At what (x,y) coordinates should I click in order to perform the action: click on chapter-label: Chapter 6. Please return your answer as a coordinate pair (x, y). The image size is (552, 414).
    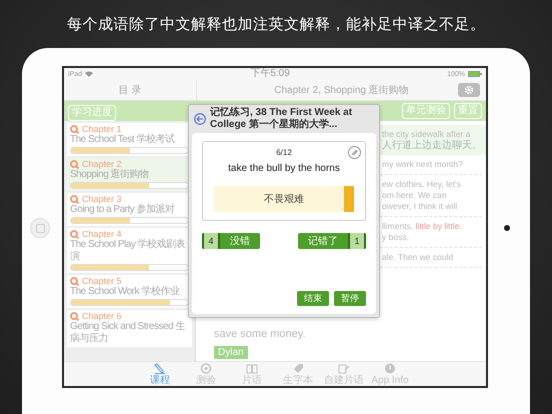
    Looking at the image, I should click on (102, 316).